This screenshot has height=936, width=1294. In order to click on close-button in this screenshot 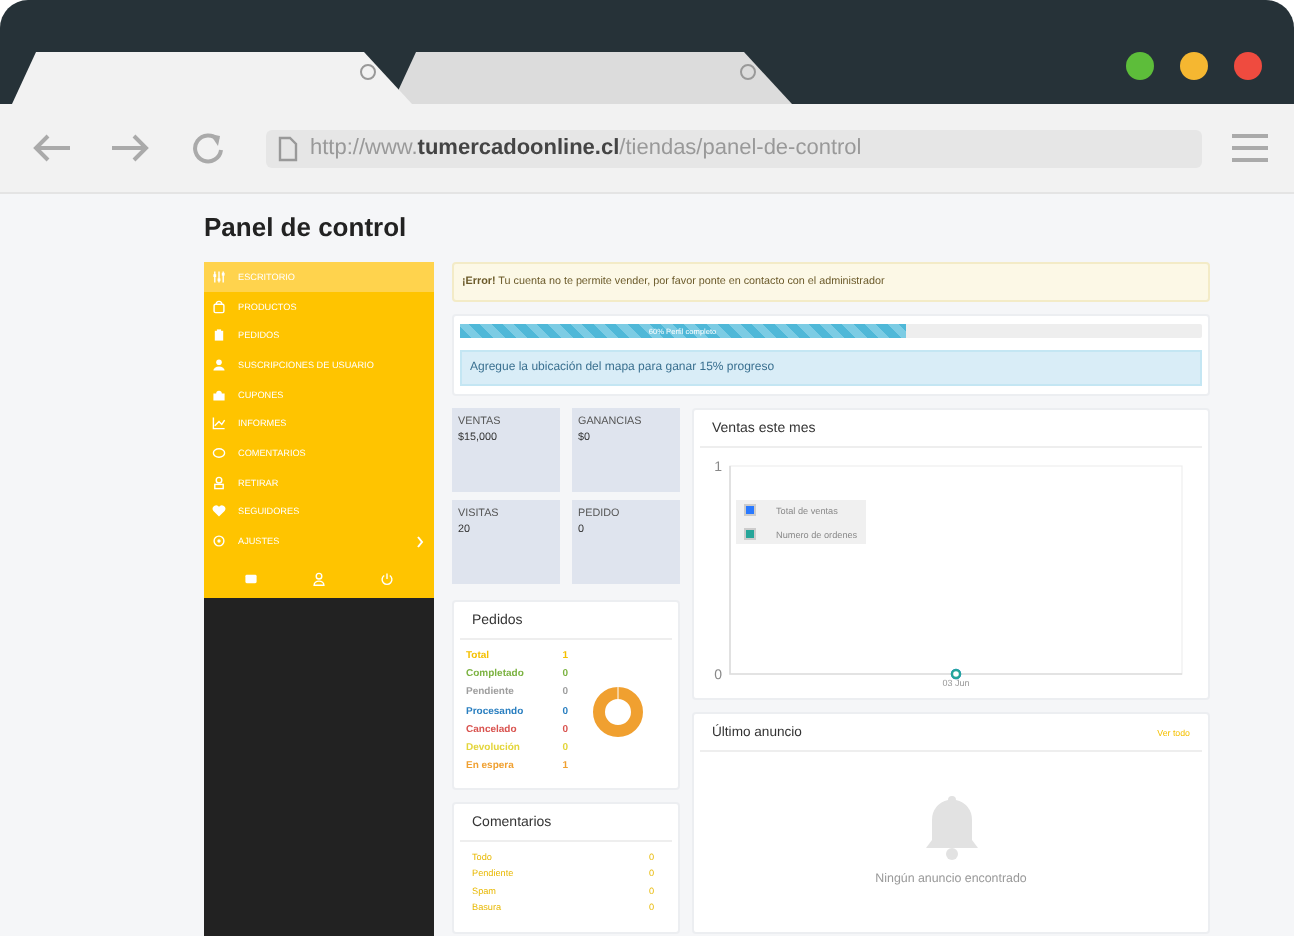, I will do `click(1248, 66)`.